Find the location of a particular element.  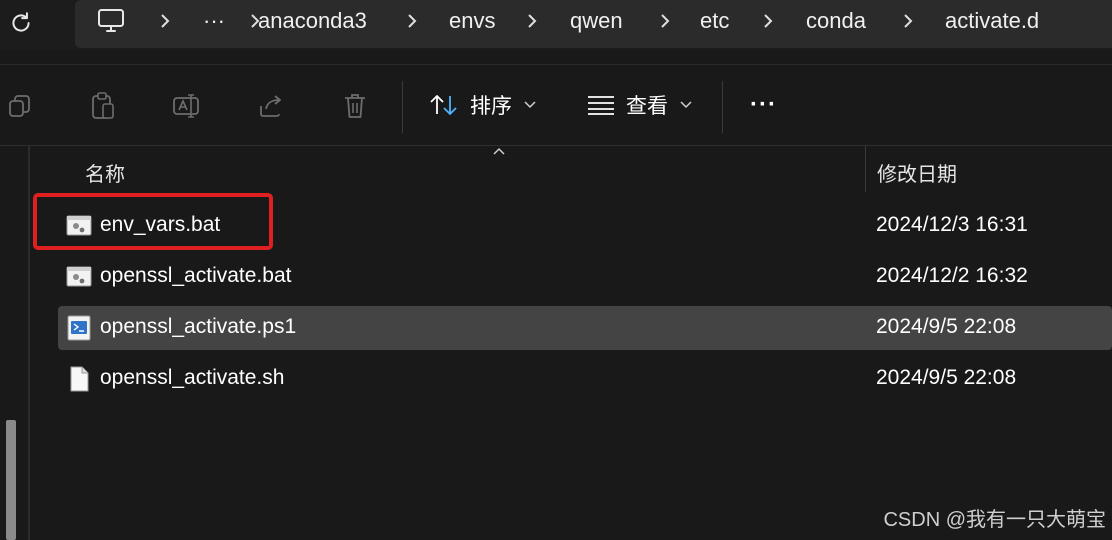

sort-icon is located at coordinates (443, 105).